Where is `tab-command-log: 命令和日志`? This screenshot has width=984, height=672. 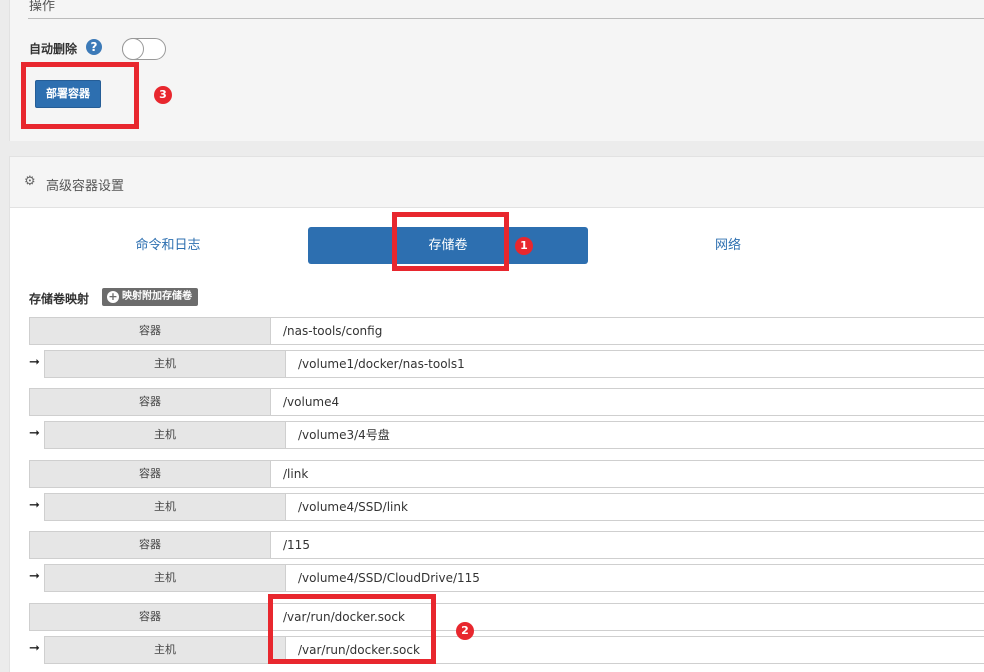
tab-command-log: 命令和日志 is located at coordinates (168, 245).